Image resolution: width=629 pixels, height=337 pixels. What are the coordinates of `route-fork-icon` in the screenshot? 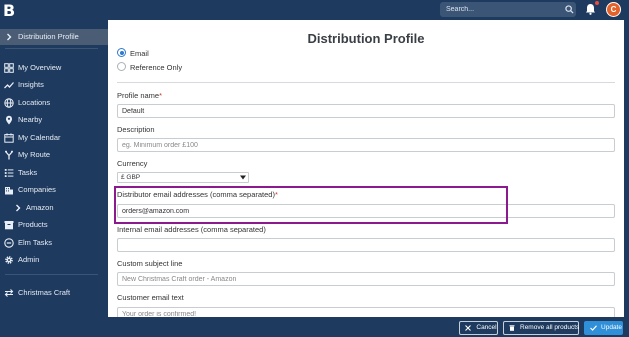 It's located at (9, 155).